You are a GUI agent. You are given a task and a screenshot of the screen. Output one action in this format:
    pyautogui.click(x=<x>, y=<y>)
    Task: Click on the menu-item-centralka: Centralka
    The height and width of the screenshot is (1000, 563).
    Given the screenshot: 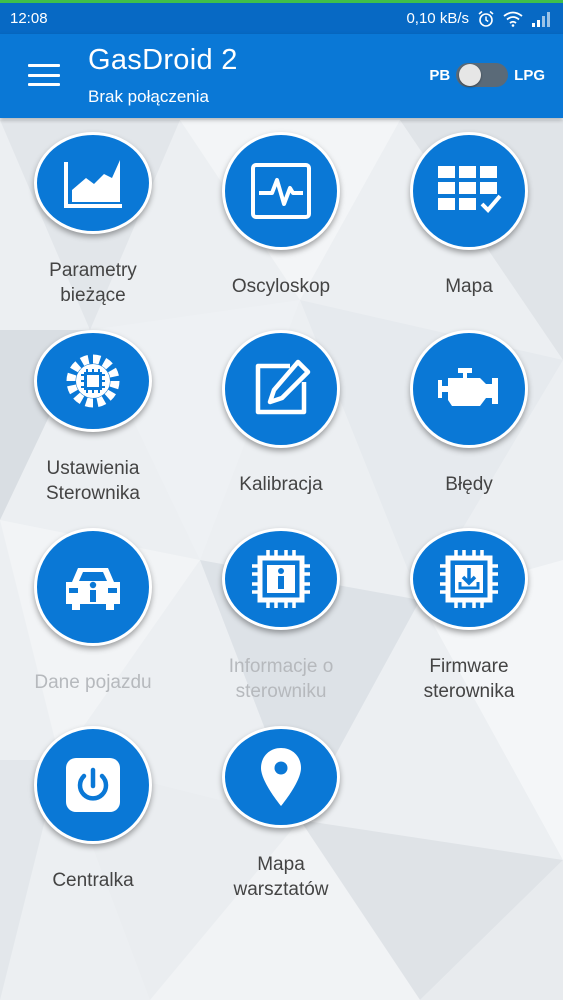 What is the action you would take?
    pyautogui.click(x=93, y=807)
    